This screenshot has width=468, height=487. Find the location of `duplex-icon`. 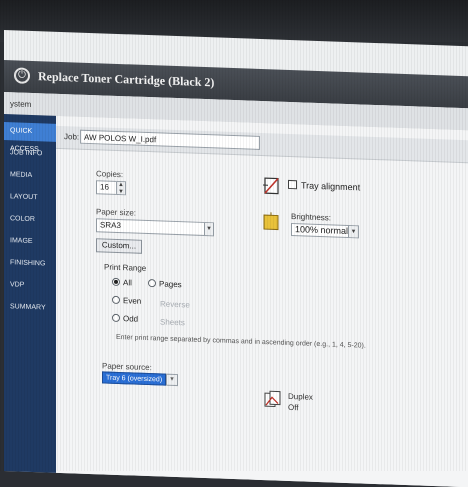

duplex-icon is located at coordinates (273, 399).